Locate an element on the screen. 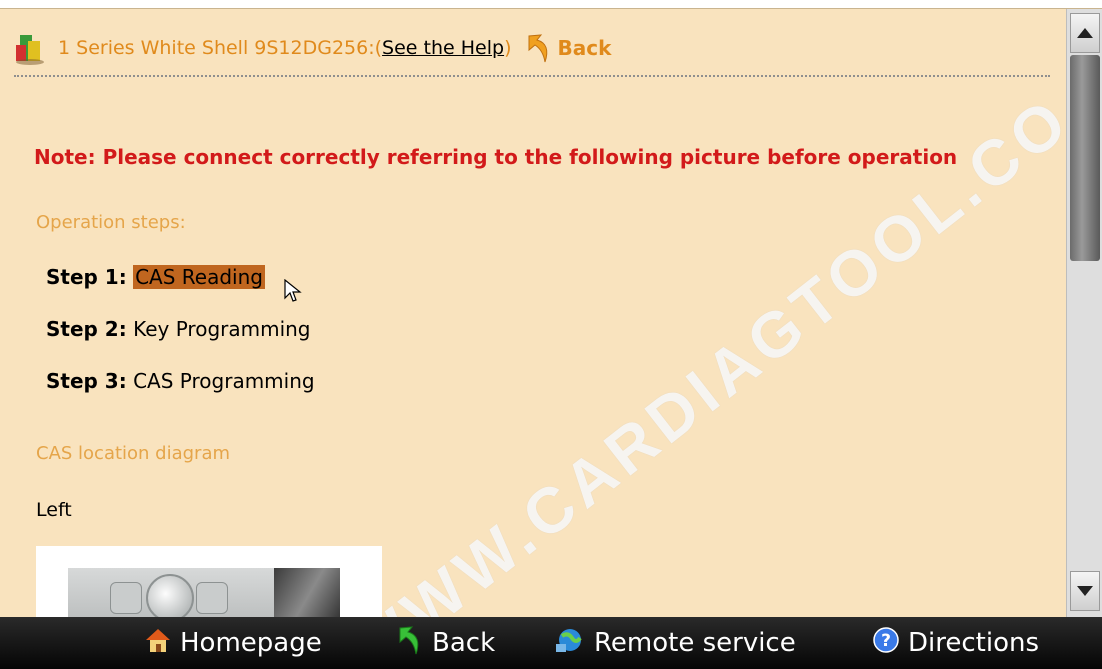  cas-location-label: CAS location diagram is located at coordinates (133, 453).